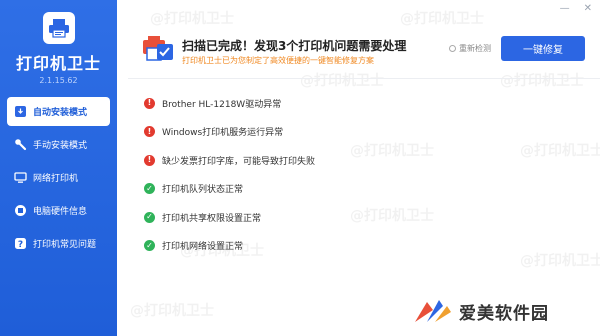 Image resolution: width=600 pixels, height=336 pixels. I want to click on issue-row: ✓ 打印机队列状态正常, so click(229, 189).